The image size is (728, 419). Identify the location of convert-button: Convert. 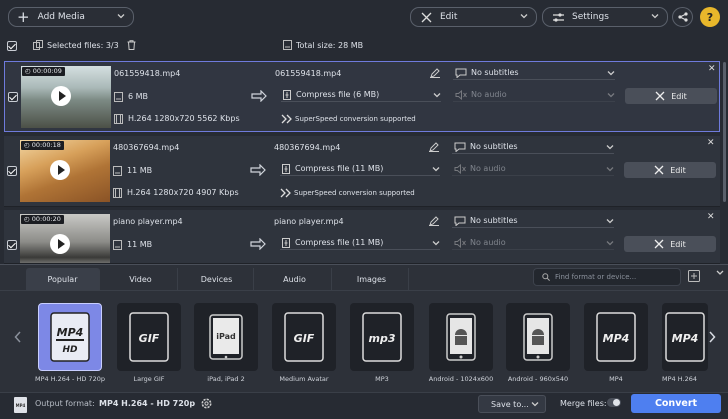
(676, 403).